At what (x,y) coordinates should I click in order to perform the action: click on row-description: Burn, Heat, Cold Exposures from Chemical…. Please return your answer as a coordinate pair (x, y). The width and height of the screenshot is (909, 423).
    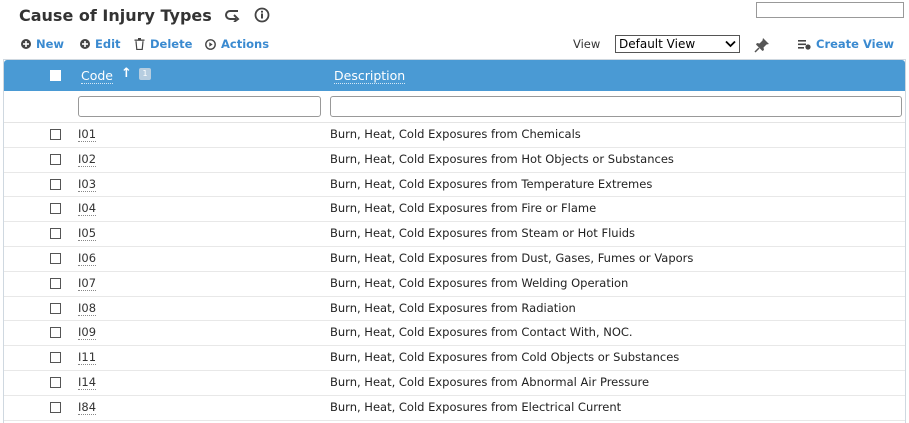
    Looking at the image, I should click on (455, 134).